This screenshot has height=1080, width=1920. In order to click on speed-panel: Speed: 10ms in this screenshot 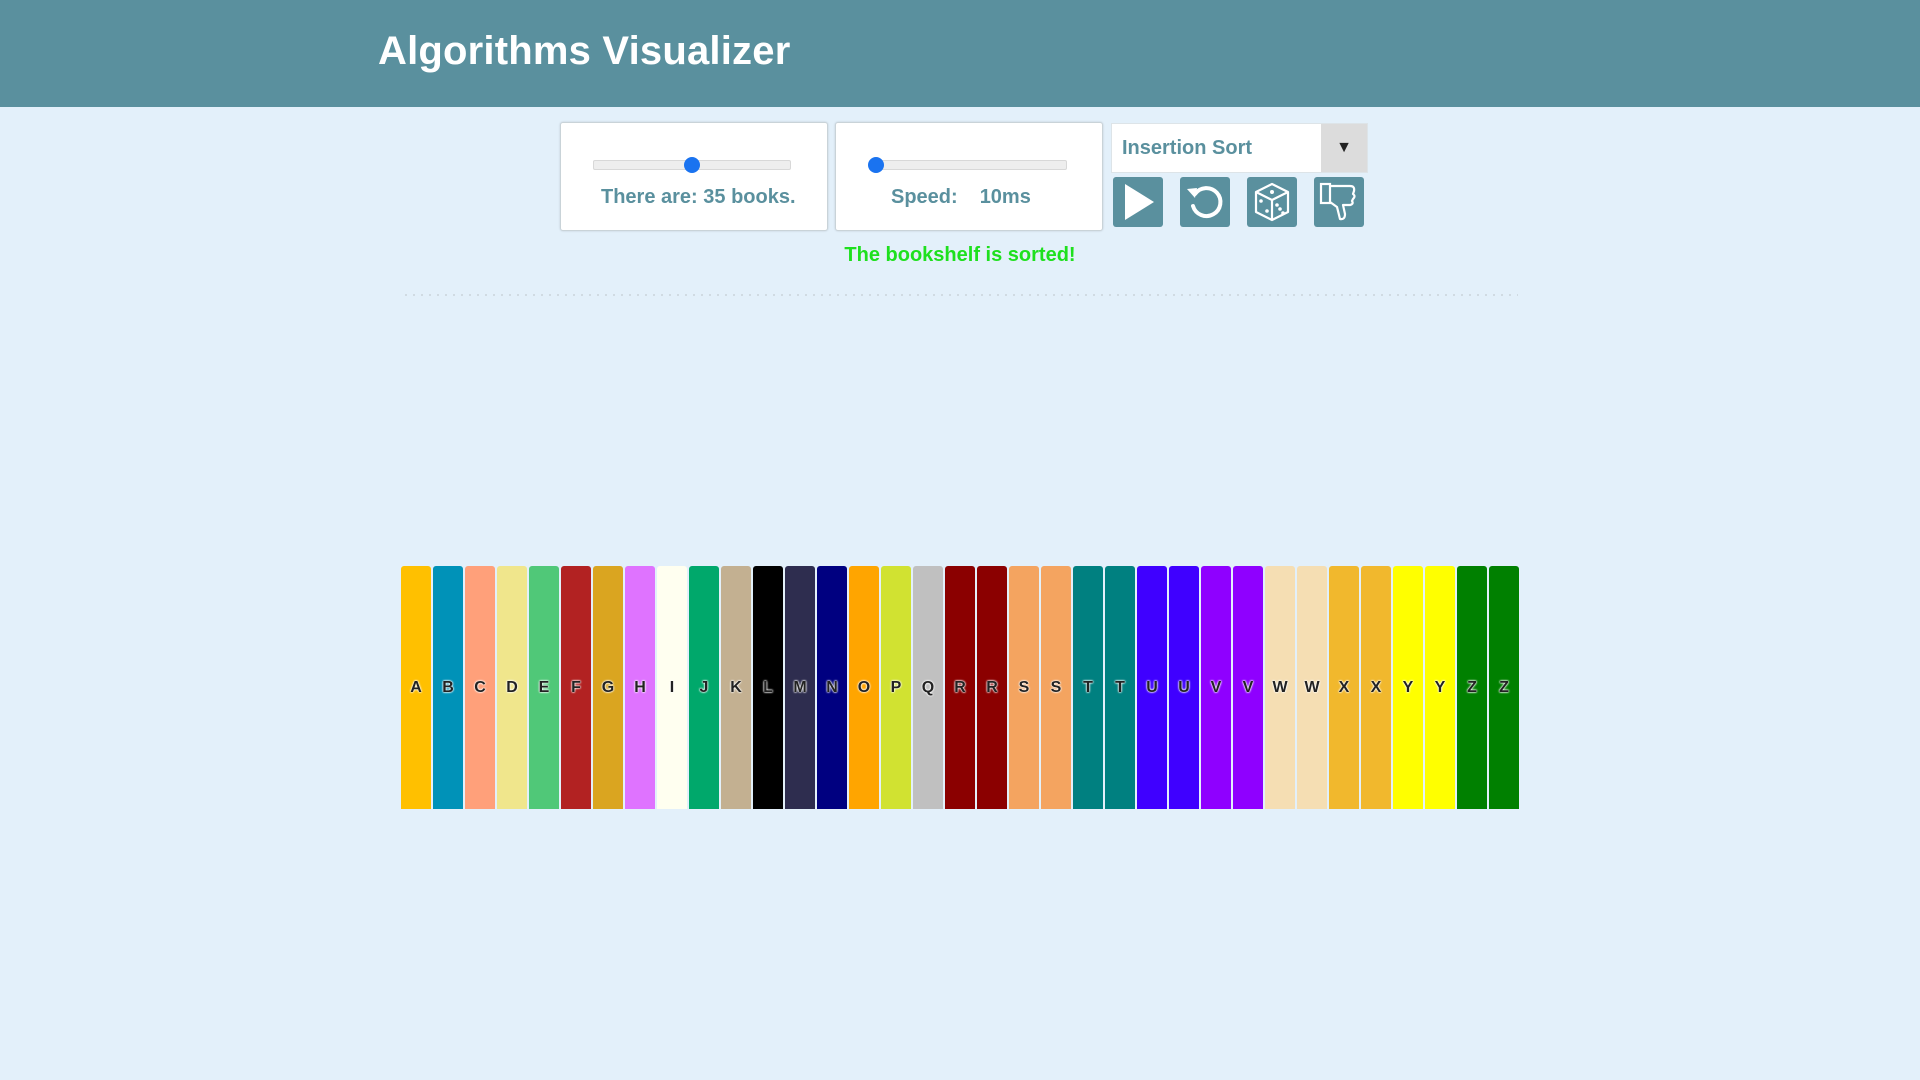, I will do `click(969, 176)`.